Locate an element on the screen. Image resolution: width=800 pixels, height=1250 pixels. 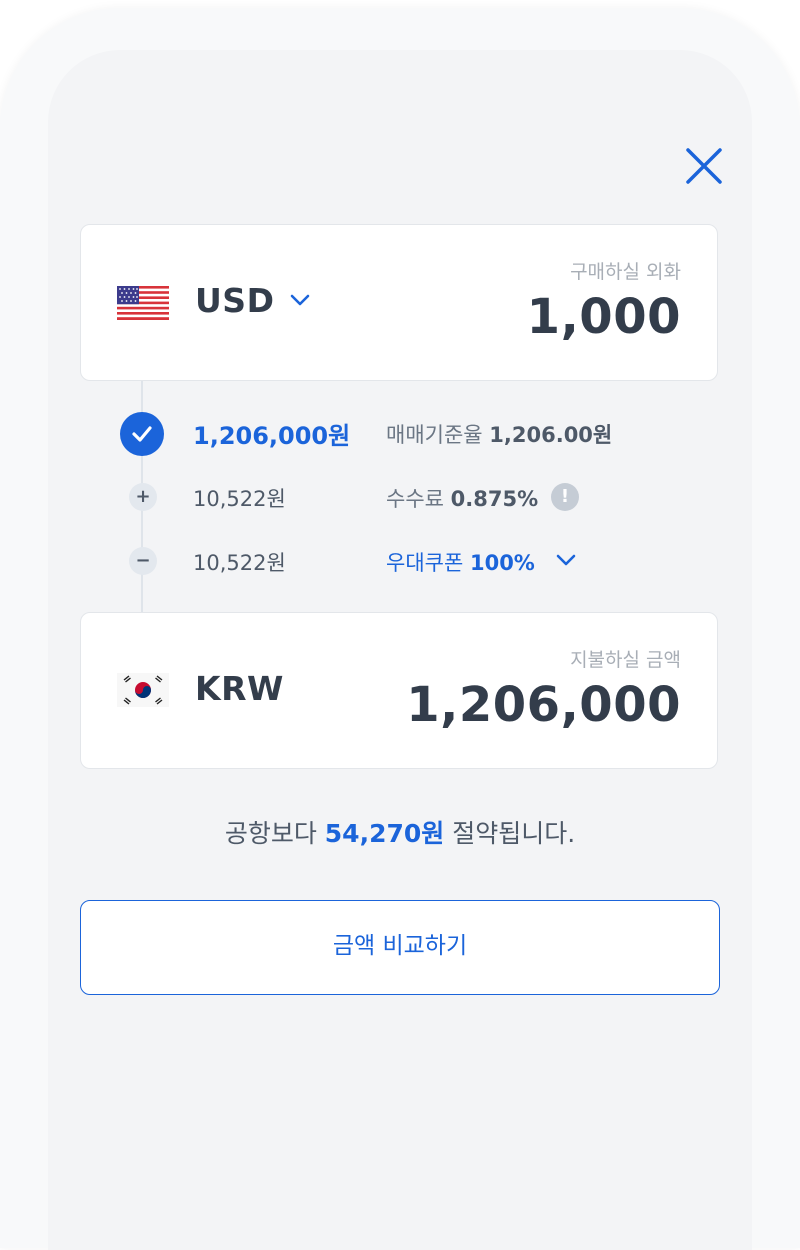
target-amount-label: 지불하실 금액 is located at coordinates (625, 660).